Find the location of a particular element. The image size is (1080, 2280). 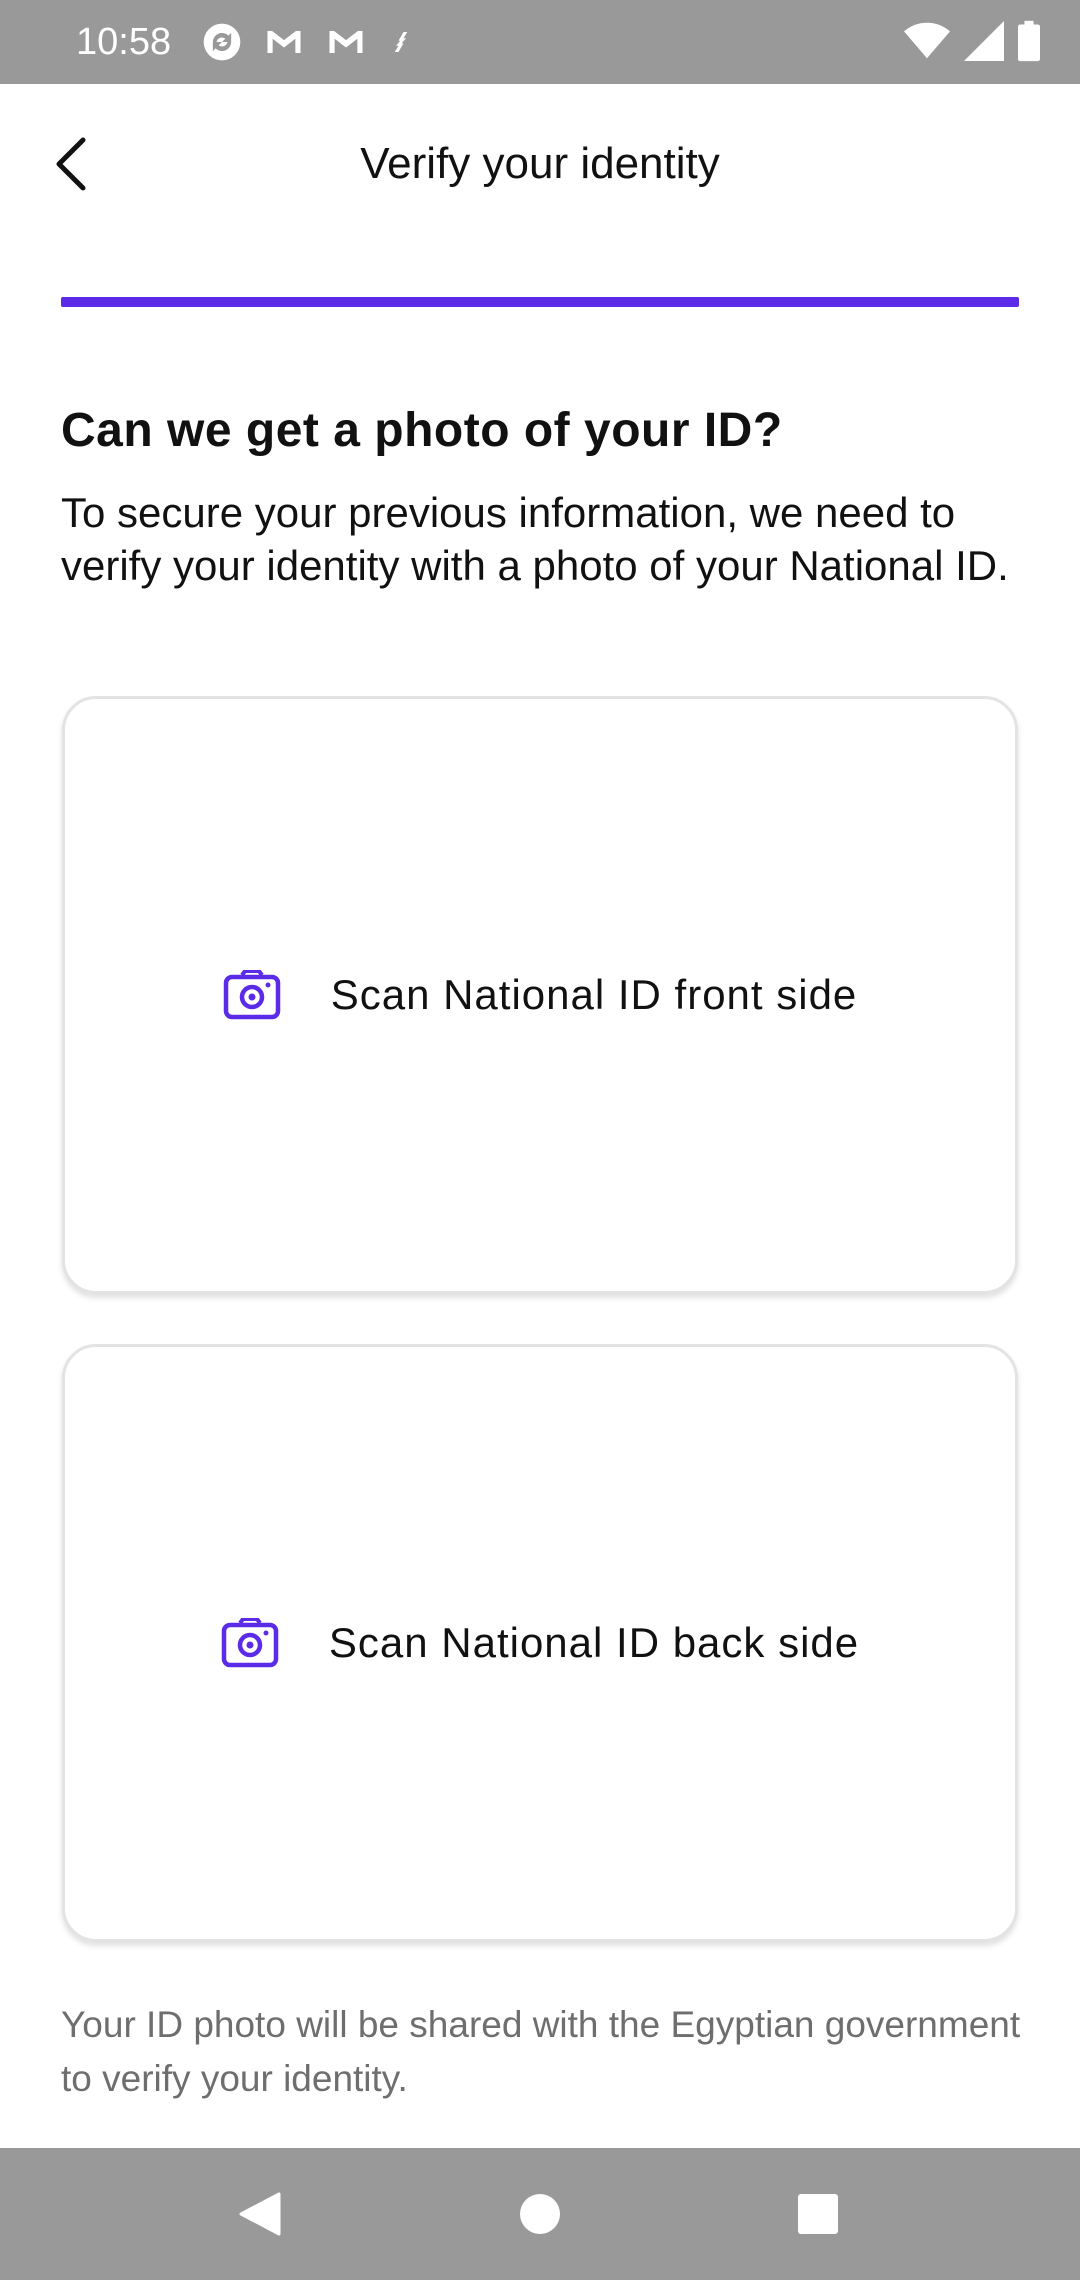

transfer-icon is located at coordinates (401, 42).